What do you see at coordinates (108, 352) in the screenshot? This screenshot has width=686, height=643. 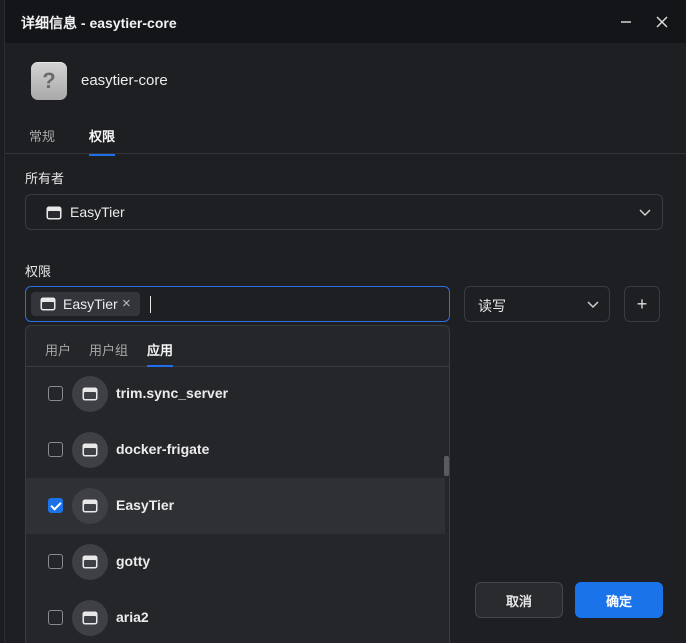 I see `tab-user-groups: 用户组` at bounding box center [108, 352].